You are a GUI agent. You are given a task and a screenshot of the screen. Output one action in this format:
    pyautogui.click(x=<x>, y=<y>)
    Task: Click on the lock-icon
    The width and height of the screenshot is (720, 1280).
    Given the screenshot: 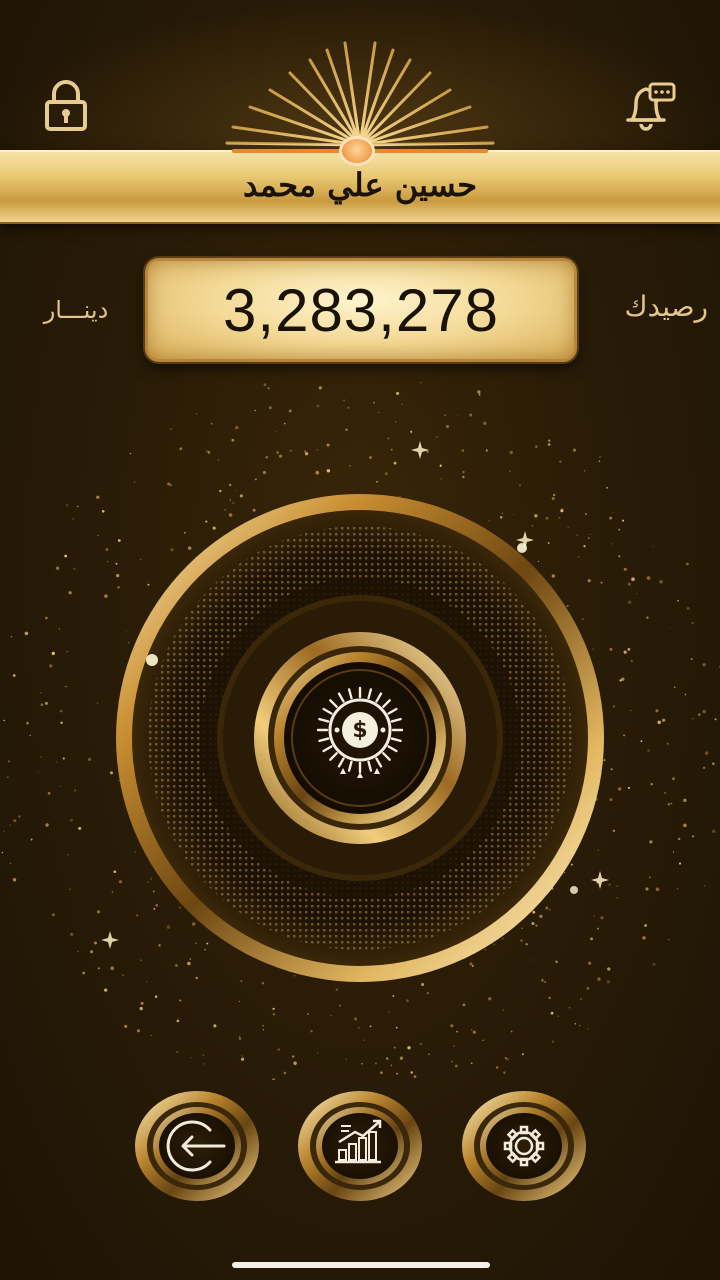 What is the action you would take?
    pyautogui.click(x=66, y=105)
    